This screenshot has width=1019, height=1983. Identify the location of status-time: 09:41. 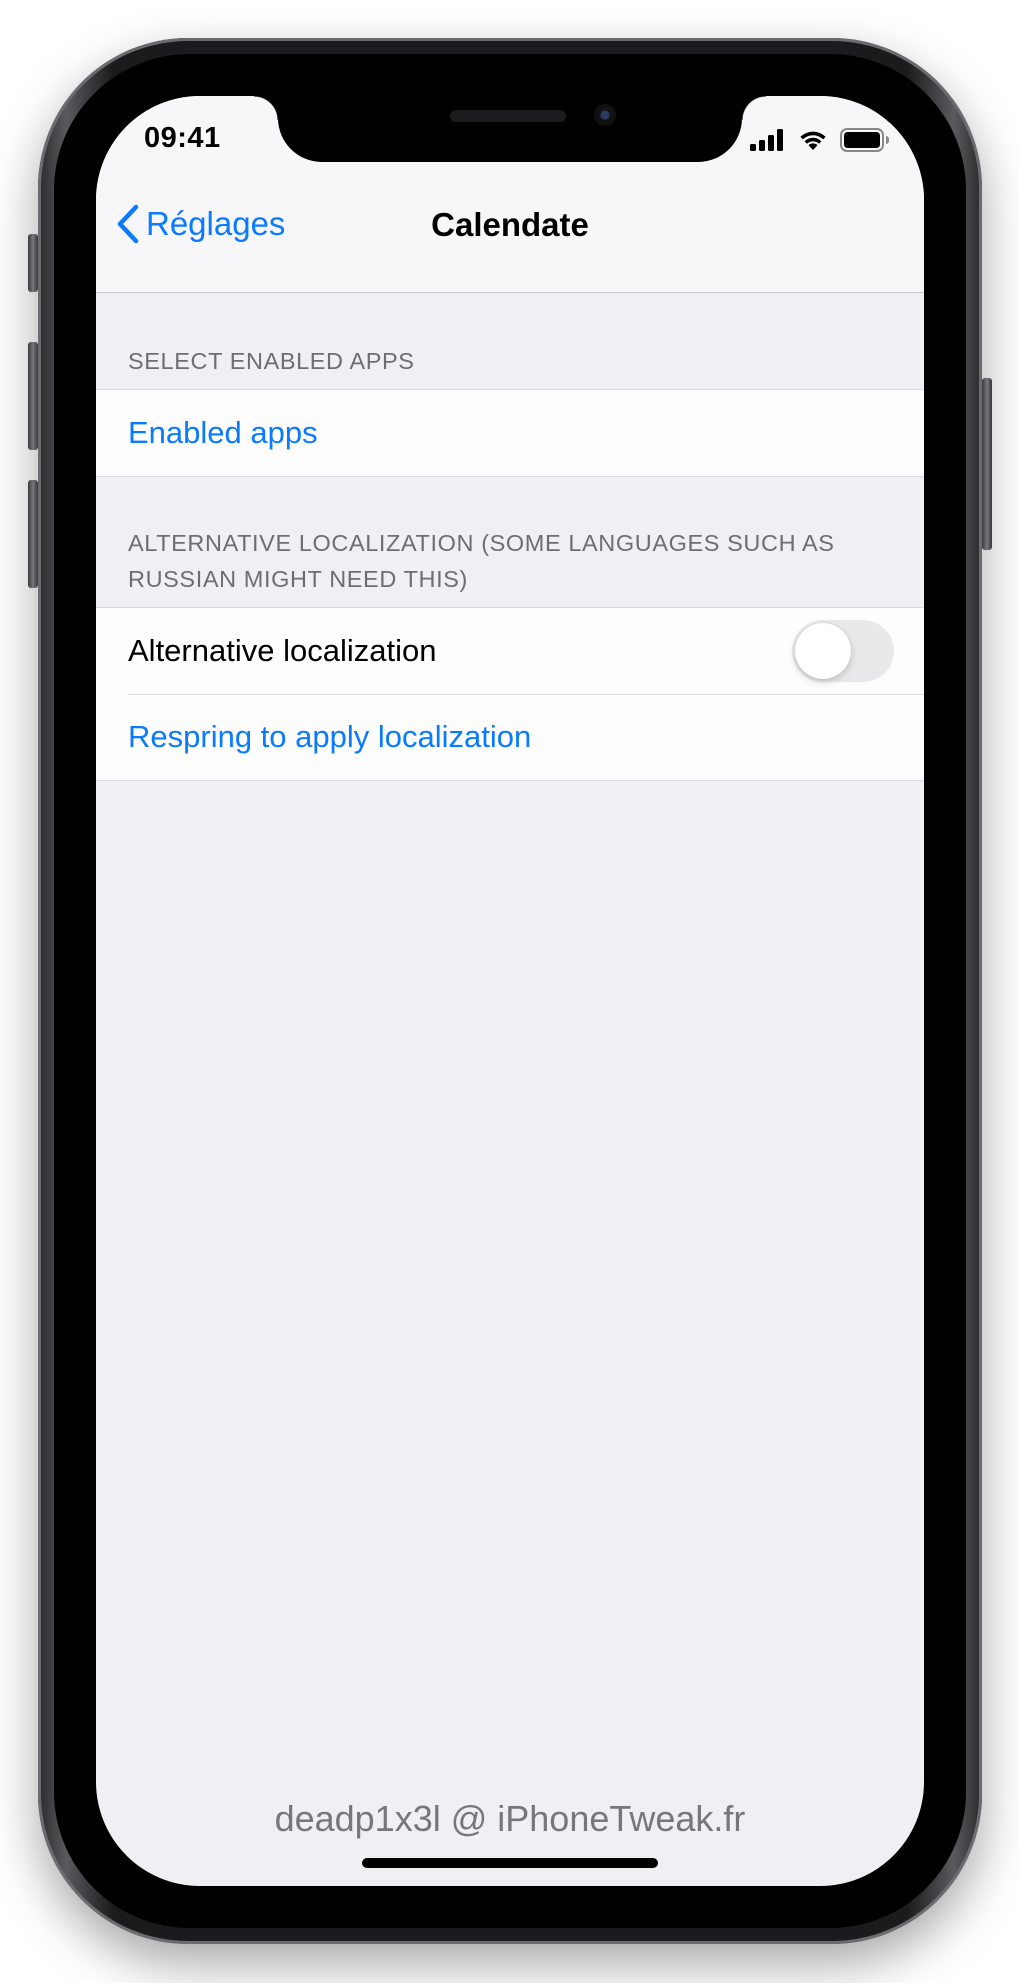
(182, 138).